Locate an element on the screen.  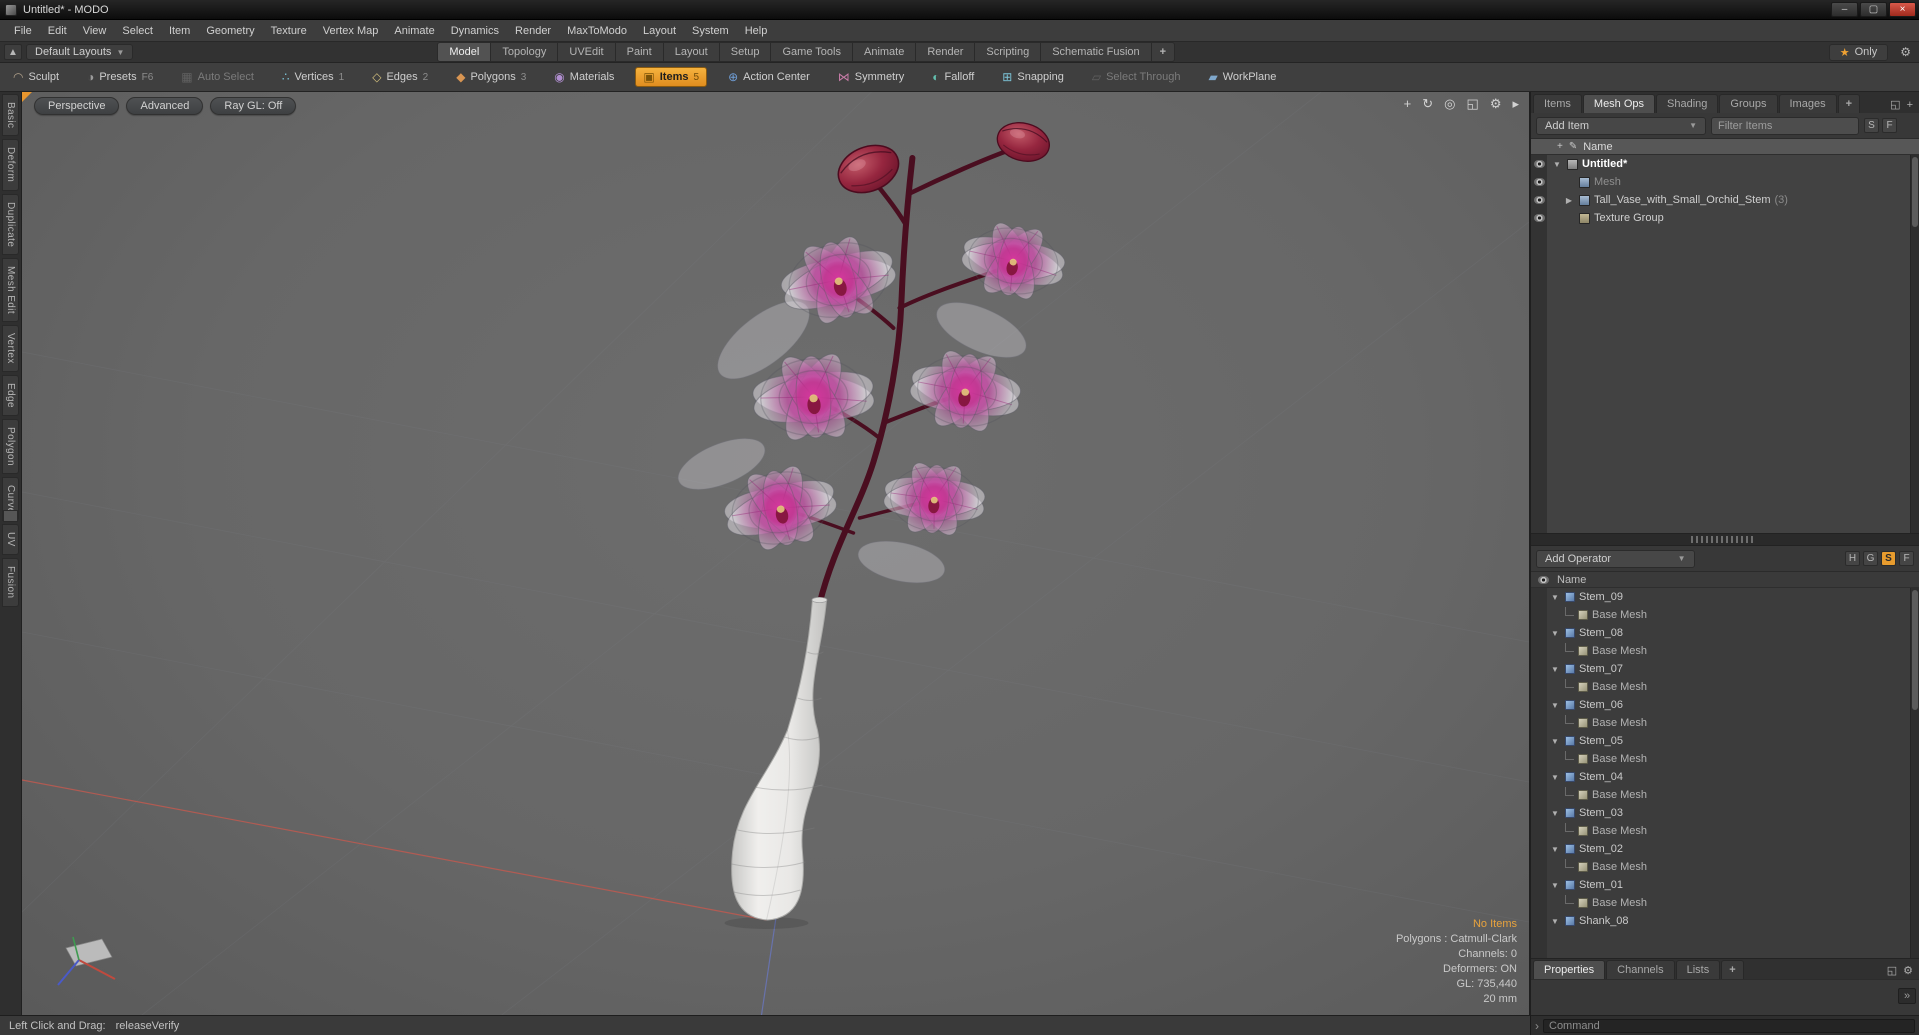
left-tab-edge: Edge is located at coordinates (10, 395).